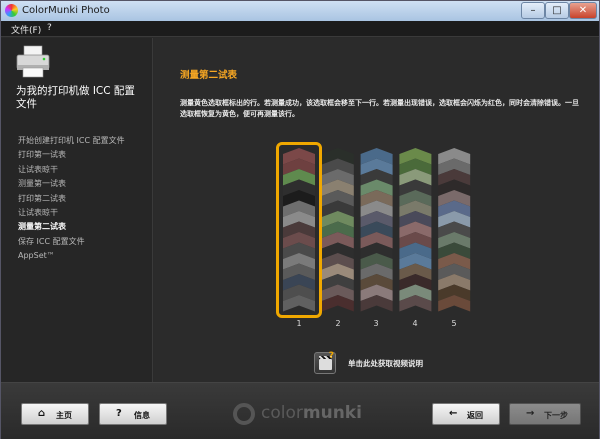 This screenshot has width=600, height=439. I want to click on logo-text-munki: munki, so click(332, 413).